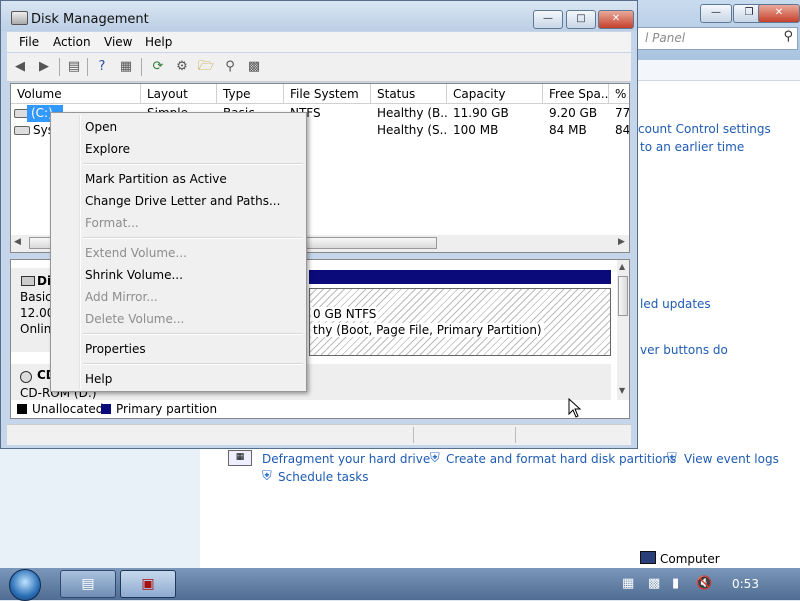 This screenshot has width=800, height=601. What do you see at coordinates (148, 584) in the screenshot?
I see `taskbar-button-disk-management: ▣` at bounding box center [148, 584].